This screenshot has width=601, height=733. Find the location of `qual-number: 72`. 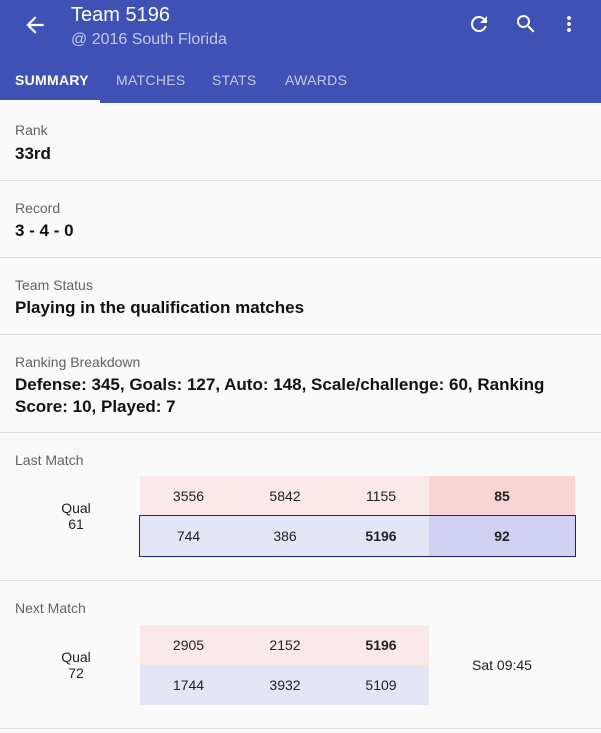

qual-number: 72 is located at coordinates (76, 673).